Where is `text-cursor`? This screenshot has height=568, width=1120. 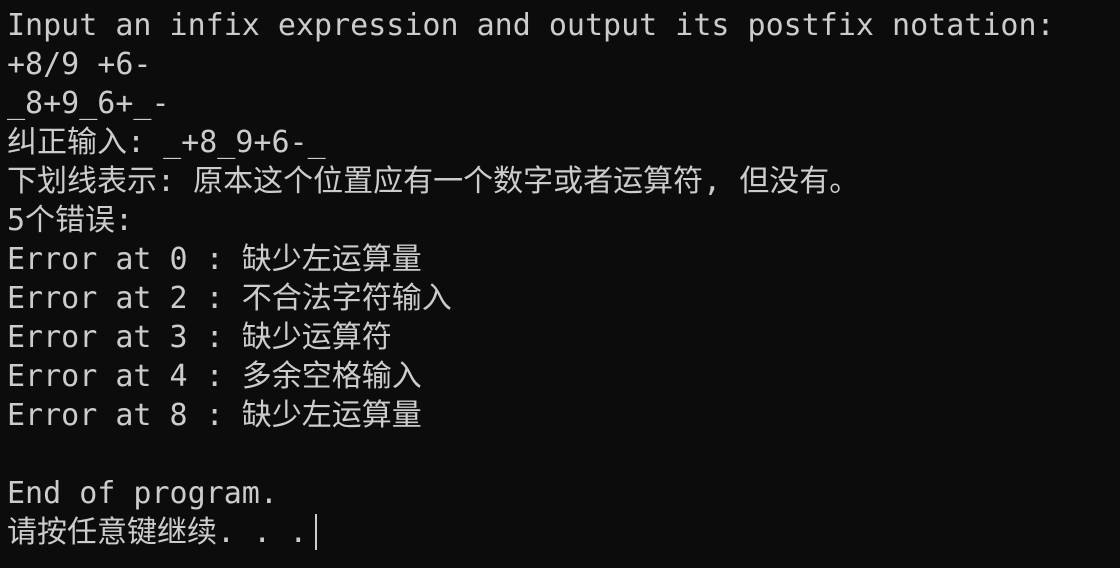
text-cursor is located at coordinates (316, 532).